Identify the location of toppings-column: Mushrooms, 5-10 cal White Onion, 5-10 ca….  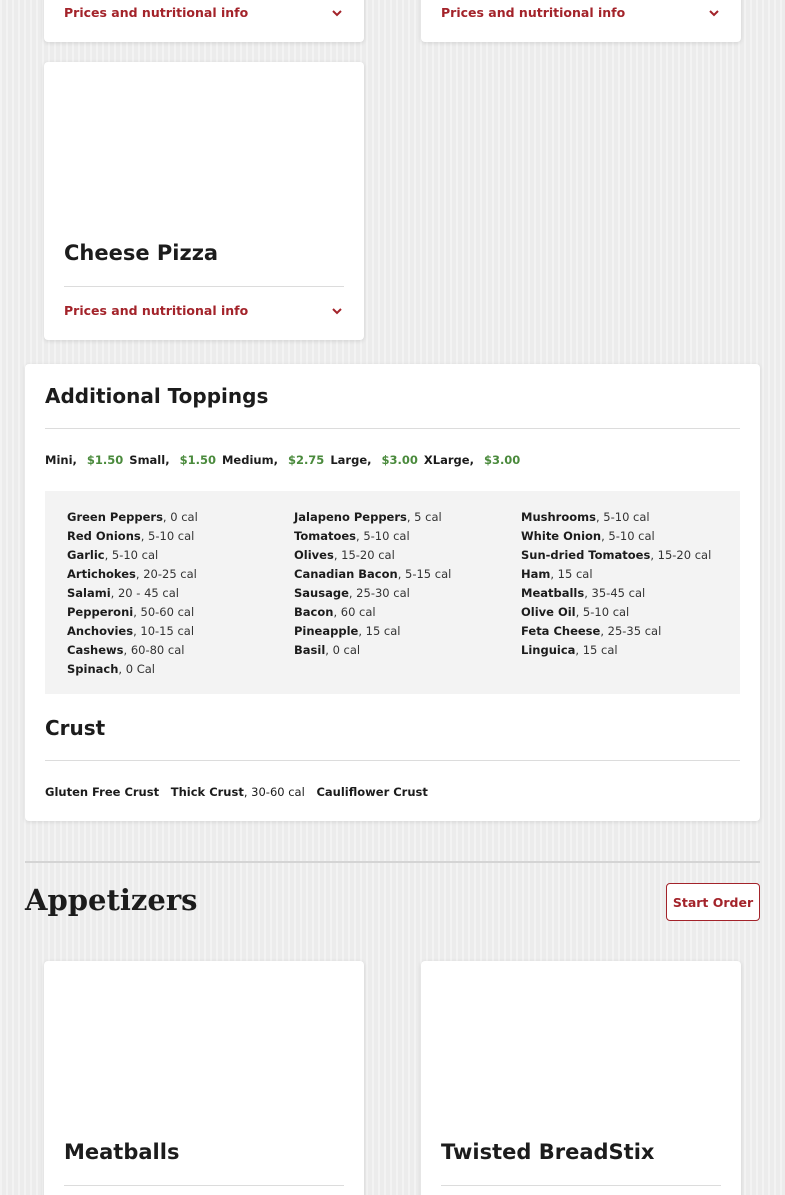
(616, 584).